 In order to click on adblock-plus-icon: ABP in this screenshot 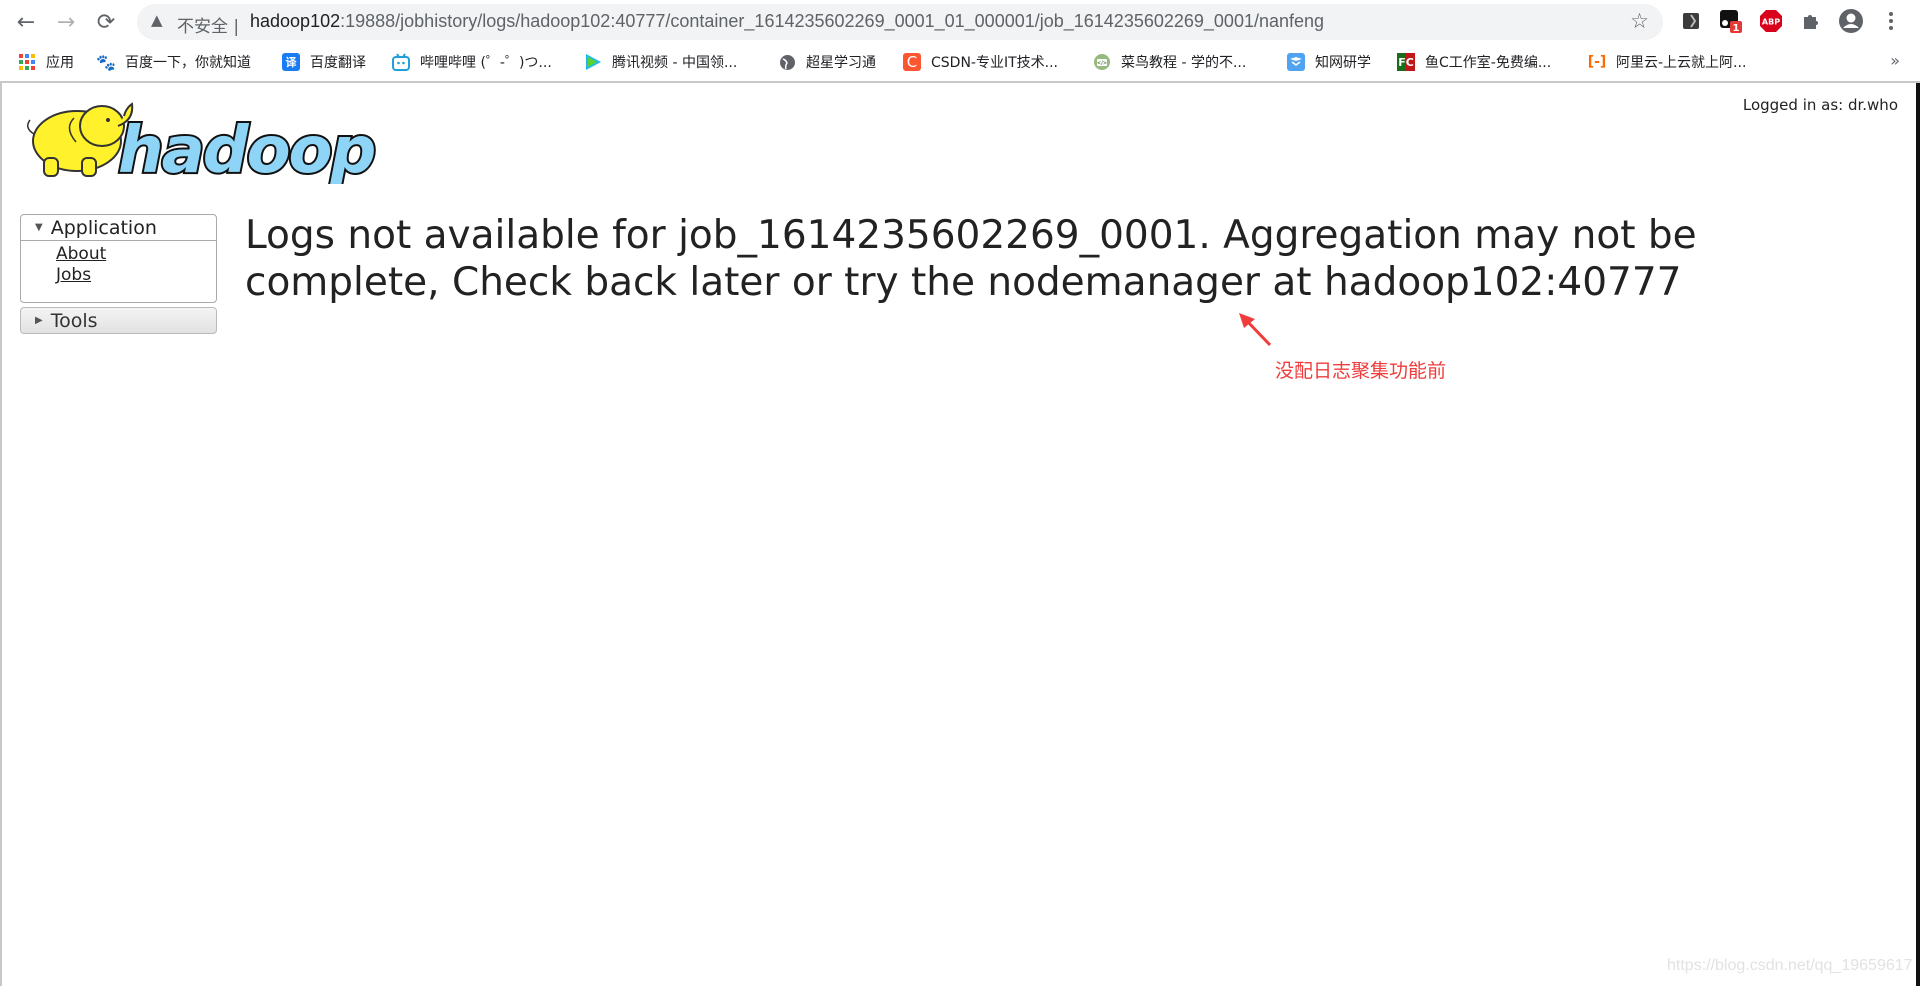, I will do `click(1771, 21)`.